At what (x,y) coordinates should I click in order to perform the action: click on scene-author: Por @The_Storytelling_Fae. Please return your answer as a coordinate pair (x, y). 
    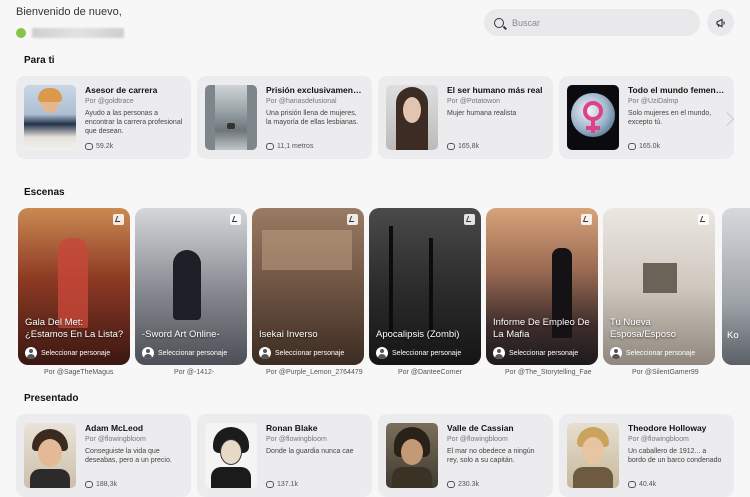
    Looking at the image, I should click on (548, 372).